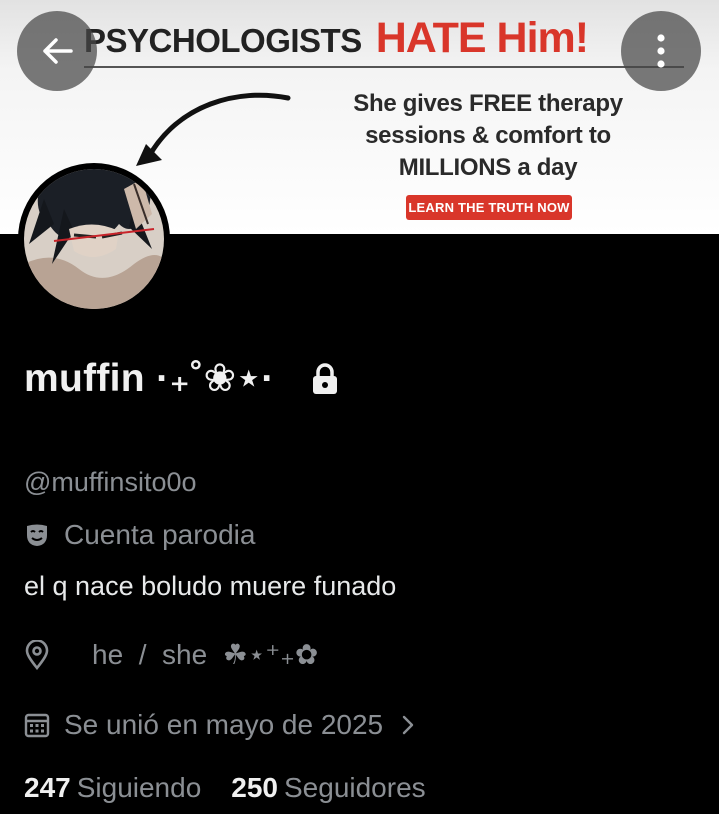 The image size is (719, 814). What do you see at coordinates (110, 482) in the screenshot?
I see `user-handle: @muffinsito0o` at bounding box center [110, 482].